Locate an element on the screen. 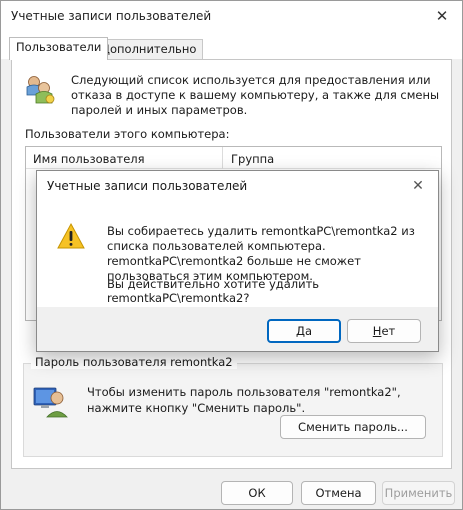 This screenshot has height=510, width=463. no-button: Нет is located at coordinates (384, 331).